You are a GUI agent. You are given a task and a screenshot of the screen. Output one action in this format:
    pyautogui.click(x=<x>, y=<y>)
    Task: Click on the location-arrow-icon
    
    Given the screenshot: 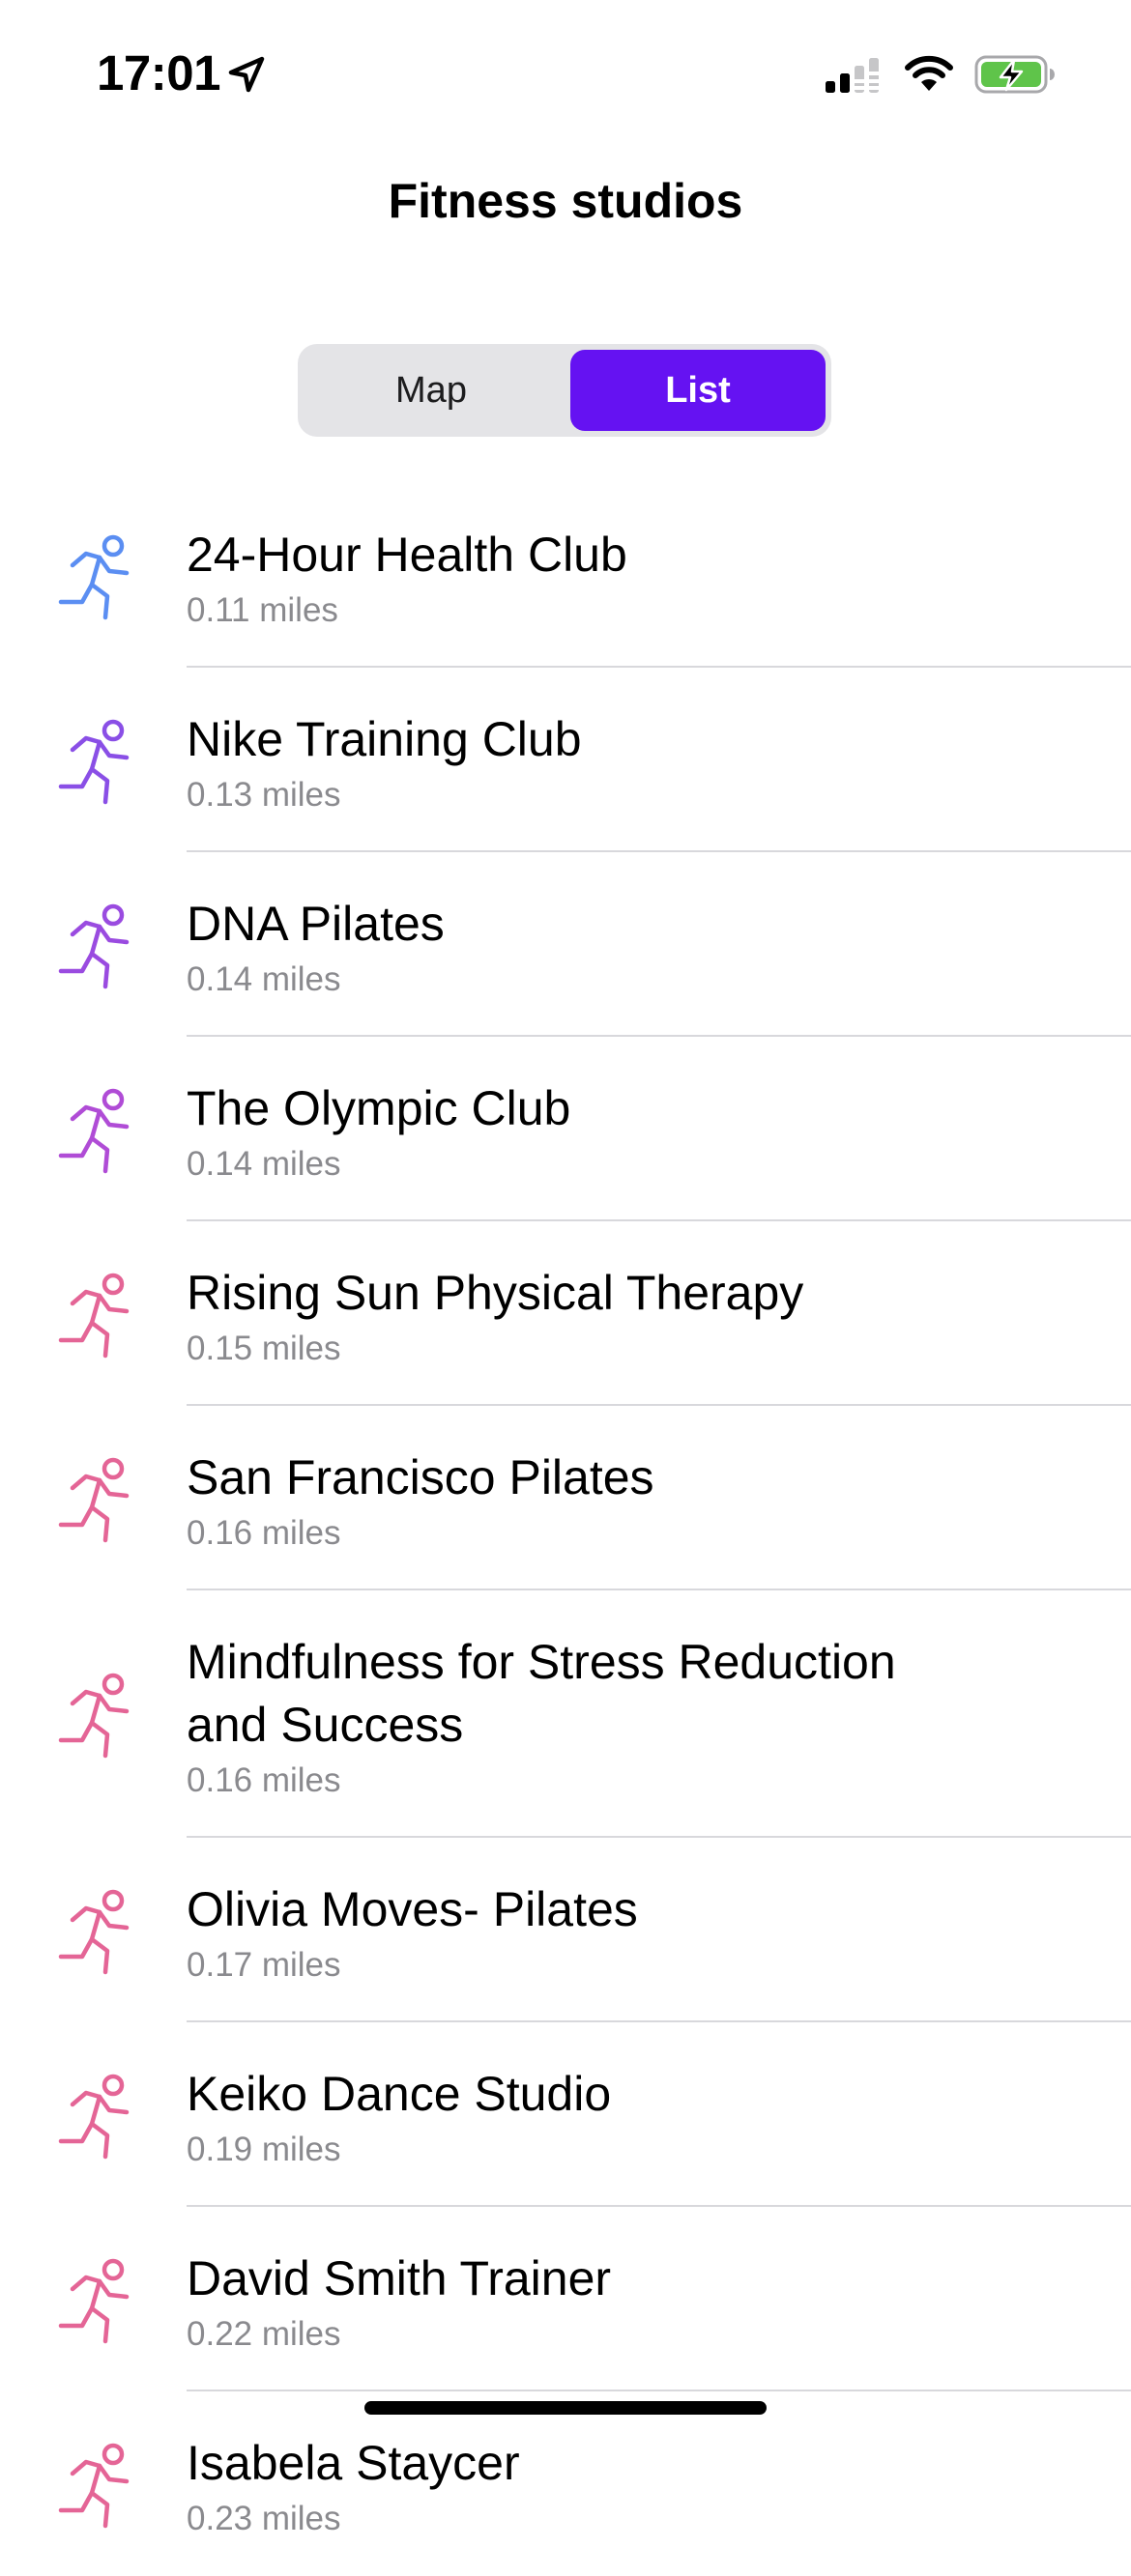 What is the action you would take?
    pyautogui.click(x=247, y=74)
    